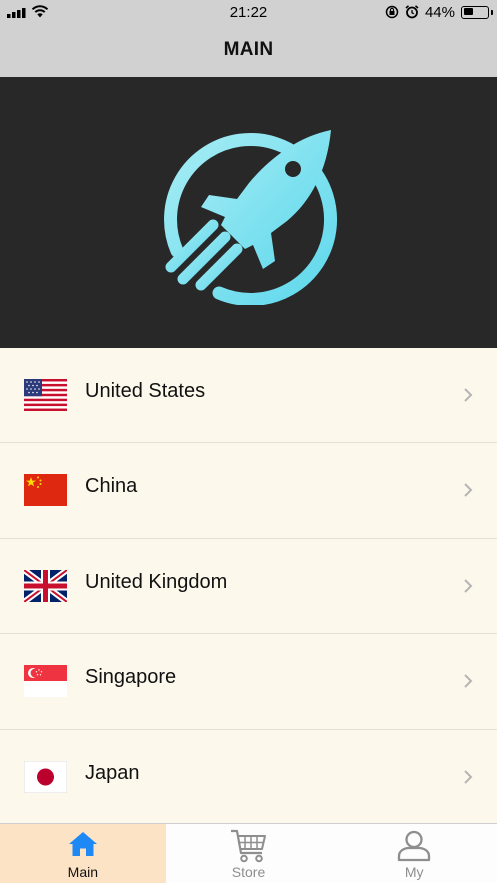 The width and height of the screenshot is (497, 883). I want to click on navigation-bar: MAIN, so click(248, 50).